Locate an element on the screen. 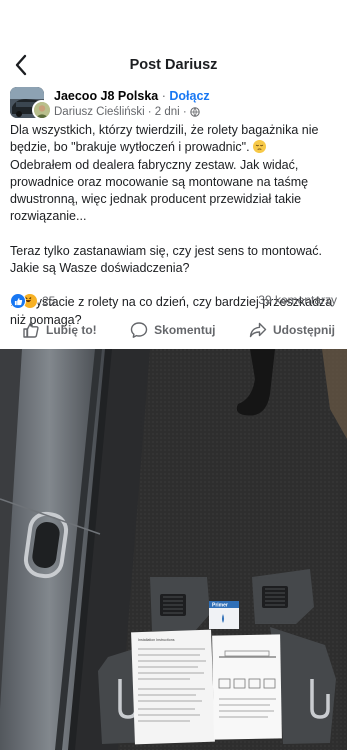  reactions-summary: 25 is located at coordinates (32, 301).